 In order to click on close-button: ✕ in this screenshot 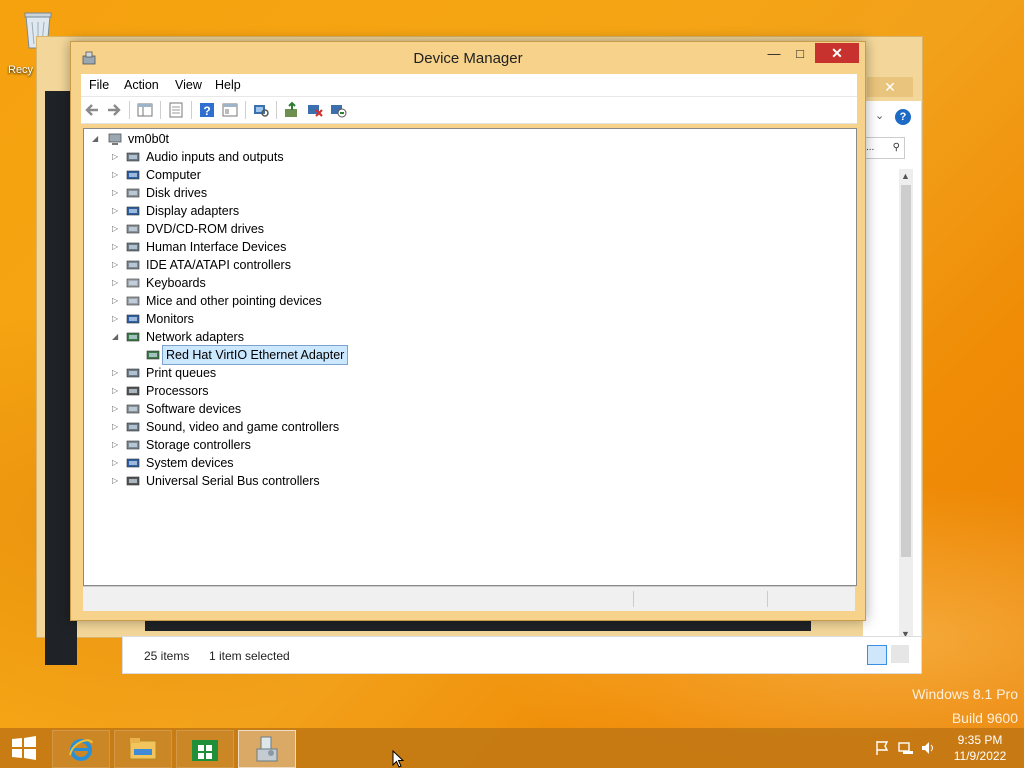, I will do `click(837, 53)`.